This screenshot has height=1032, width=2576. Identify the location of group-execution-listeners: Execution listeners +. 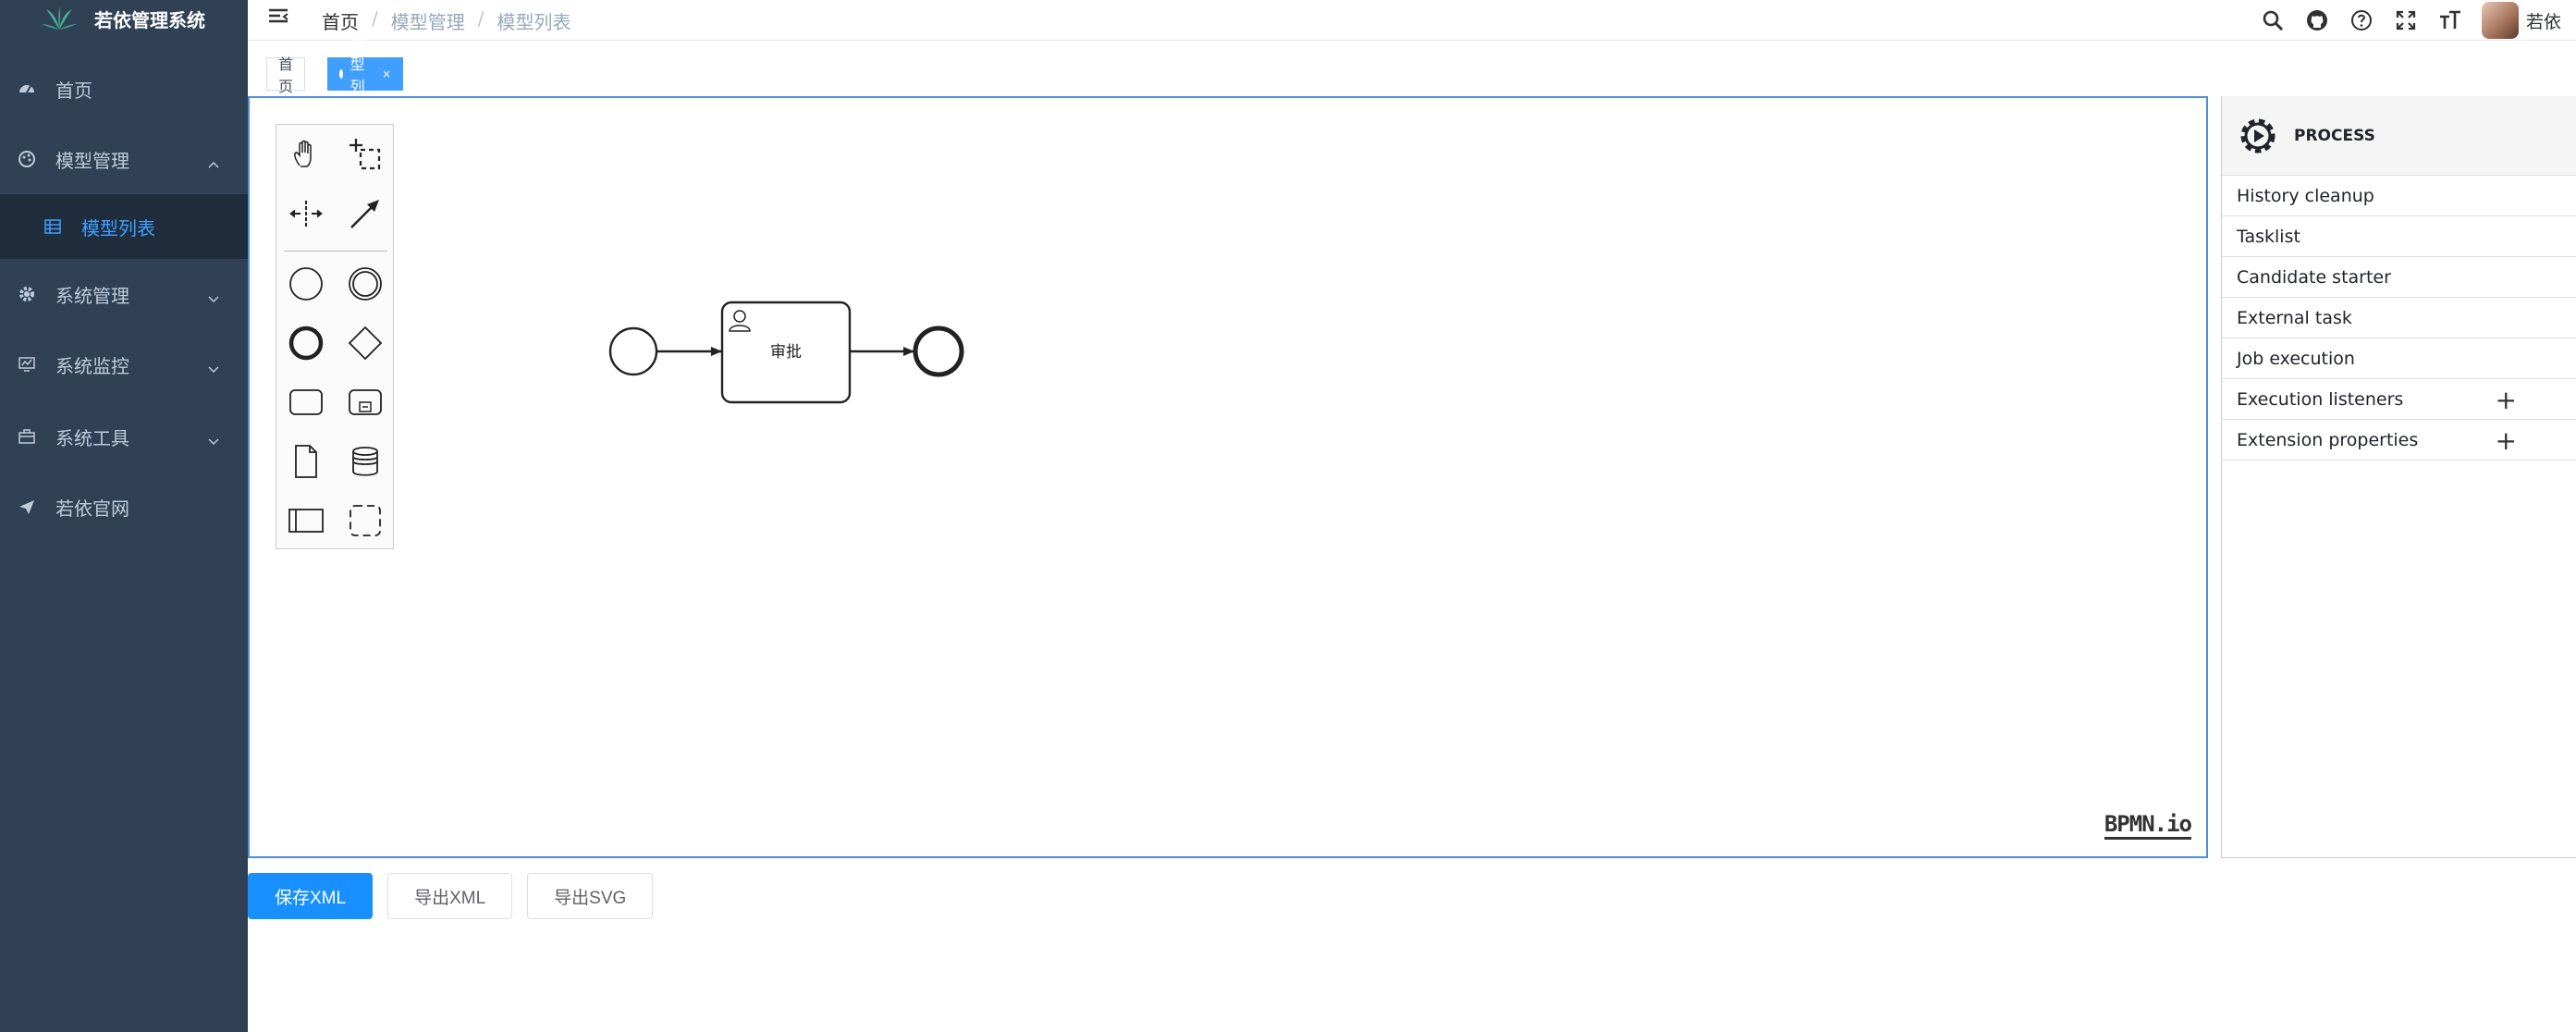
(2399, 399).